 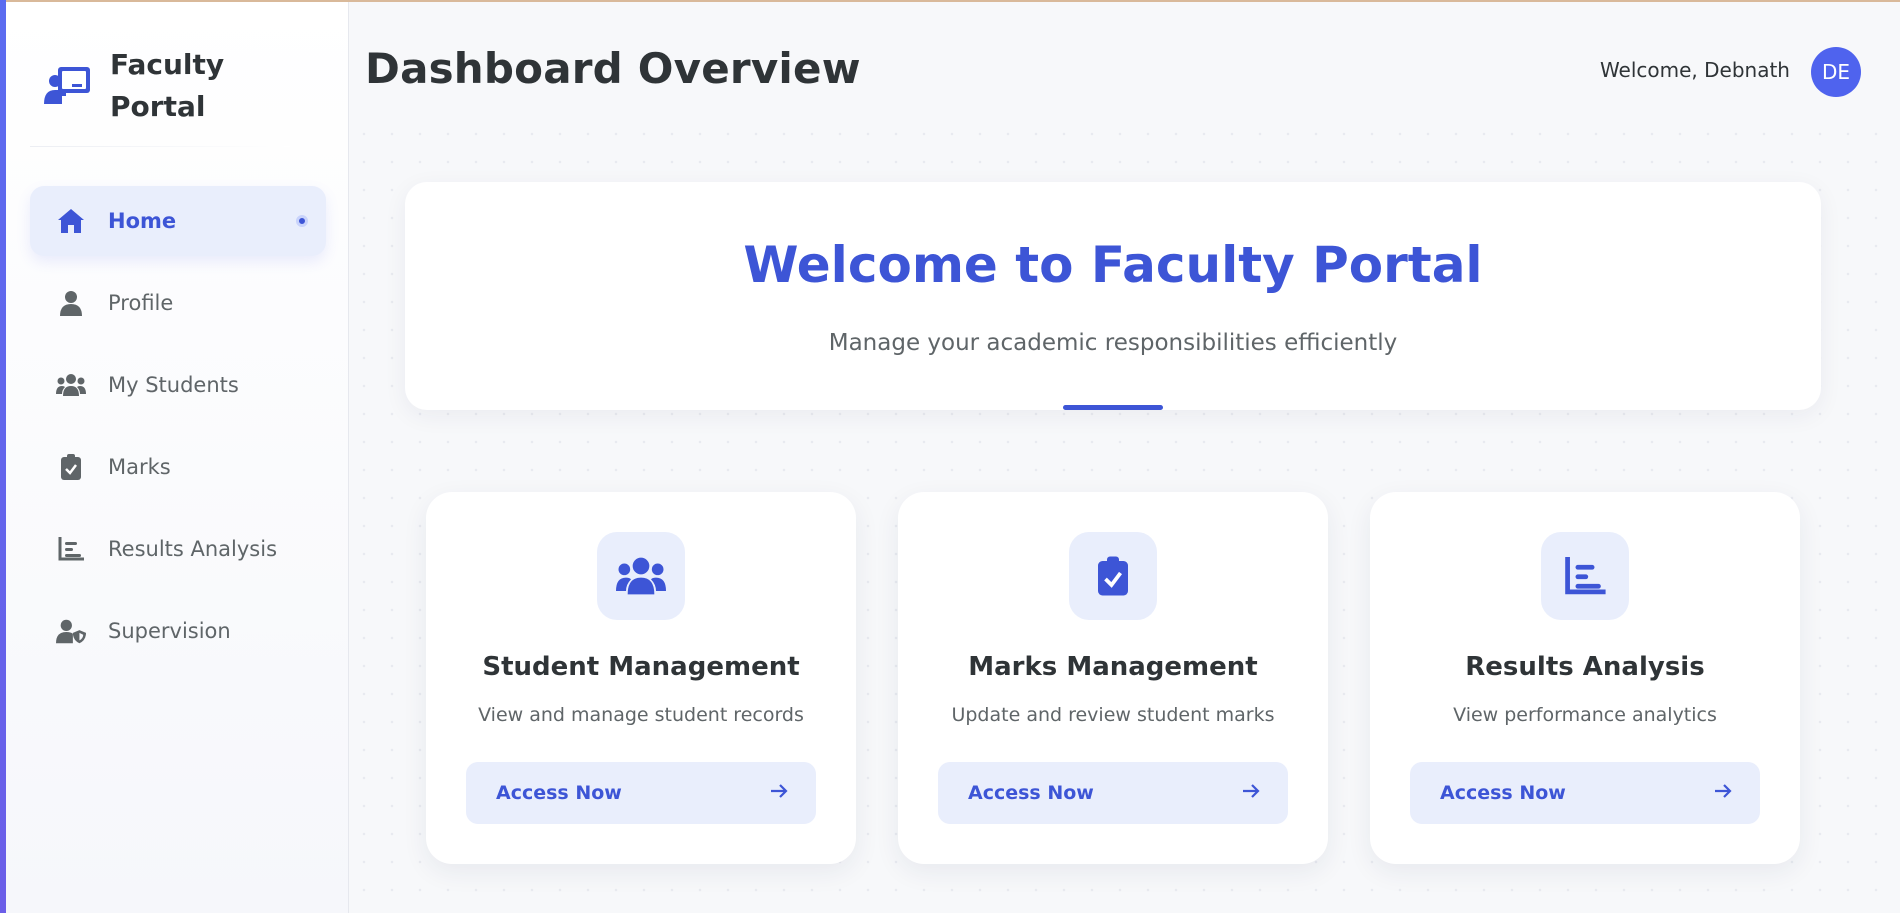 I want to click on divider, so click(x=160, y=146).